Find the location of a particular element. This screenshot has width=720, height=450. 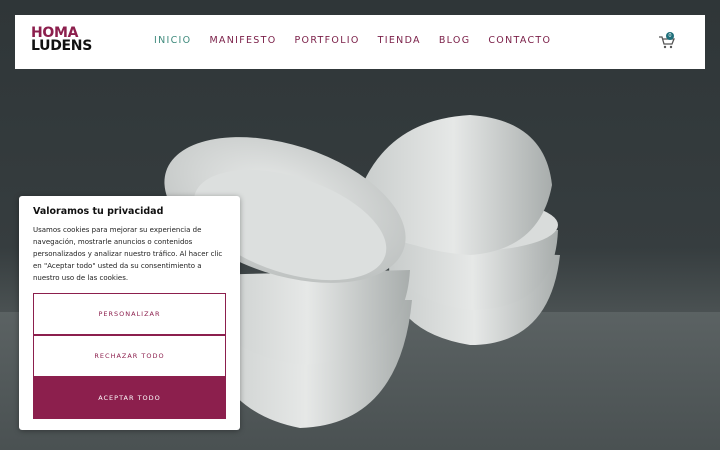

customize-button: PERSONALIZAR is located at coordinates (129, 314).